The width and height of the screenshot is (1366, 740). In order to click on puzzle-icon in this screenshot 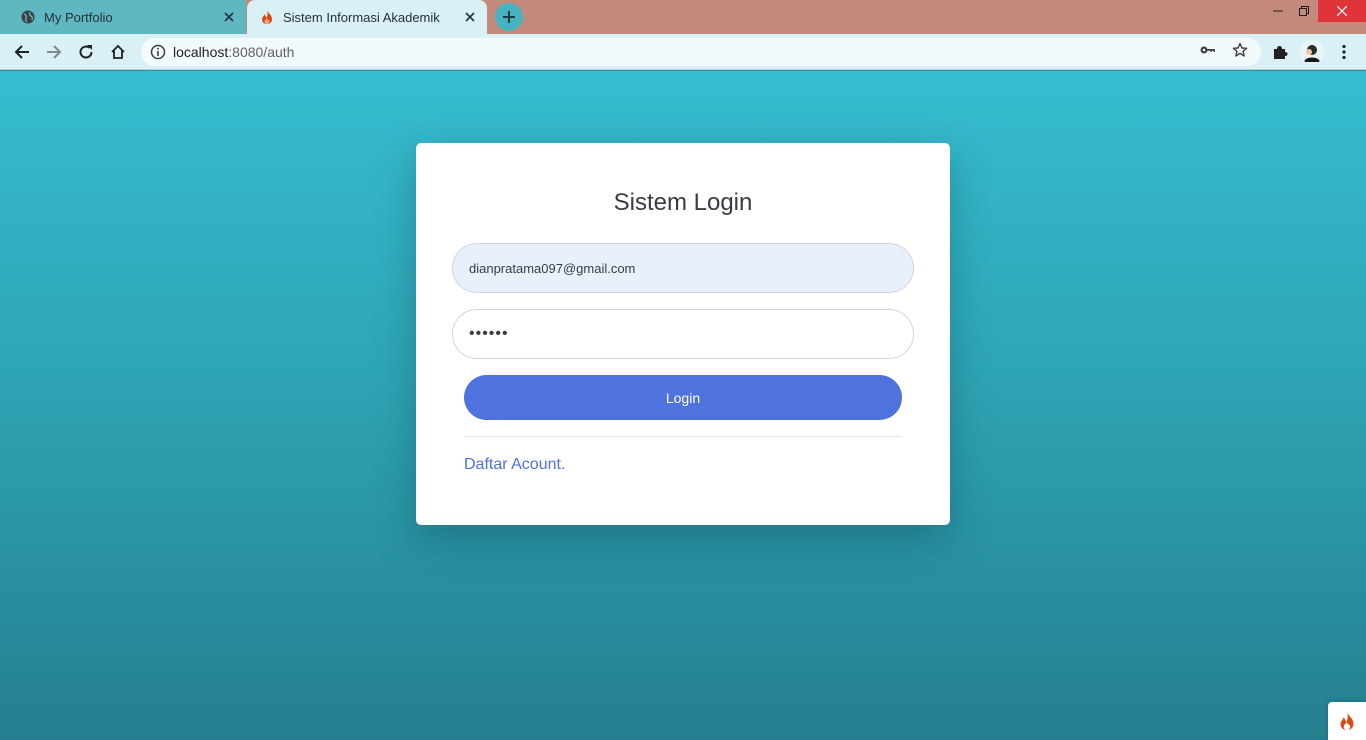, I will do `click(1281, 52)`.